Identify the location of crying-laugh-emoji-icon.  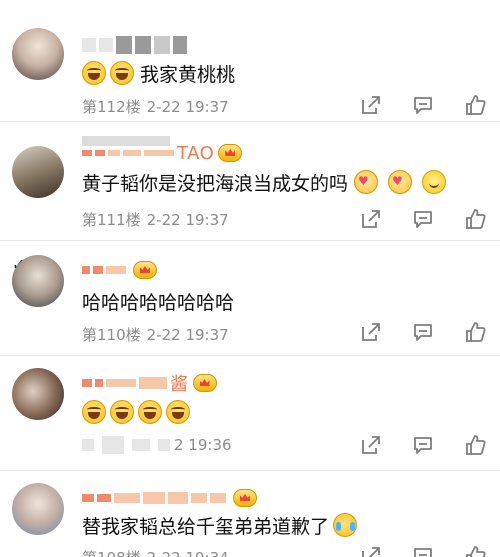
(345, 525).